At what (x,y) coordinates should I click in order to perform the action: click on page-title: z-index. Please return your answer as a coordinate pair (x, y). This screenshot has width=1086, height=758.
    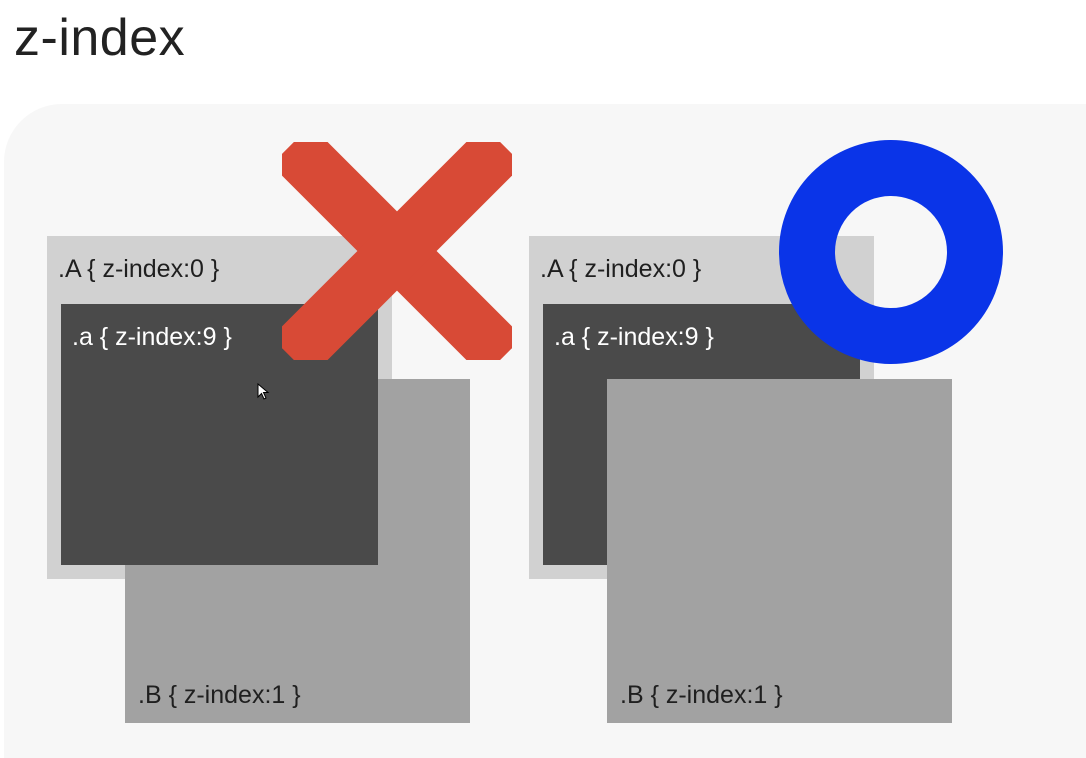
    Looking at the image, I should click on (100, 38).